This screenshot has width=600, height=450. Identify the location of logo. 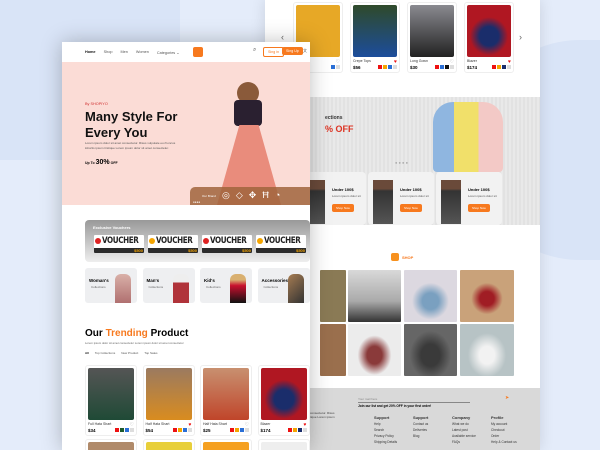
(198, 52).